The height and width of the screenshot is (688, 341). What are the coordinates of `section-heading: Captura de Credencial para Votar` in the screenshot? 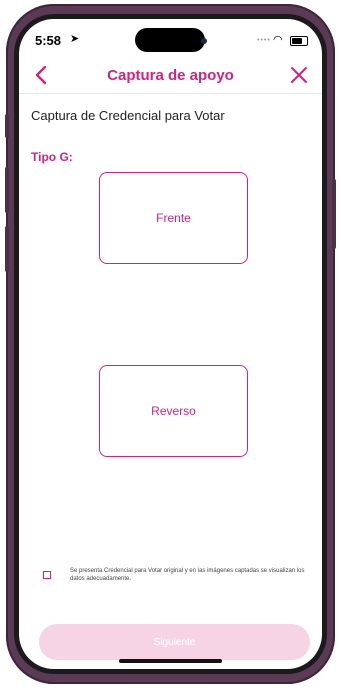 It's located at (128, 115).